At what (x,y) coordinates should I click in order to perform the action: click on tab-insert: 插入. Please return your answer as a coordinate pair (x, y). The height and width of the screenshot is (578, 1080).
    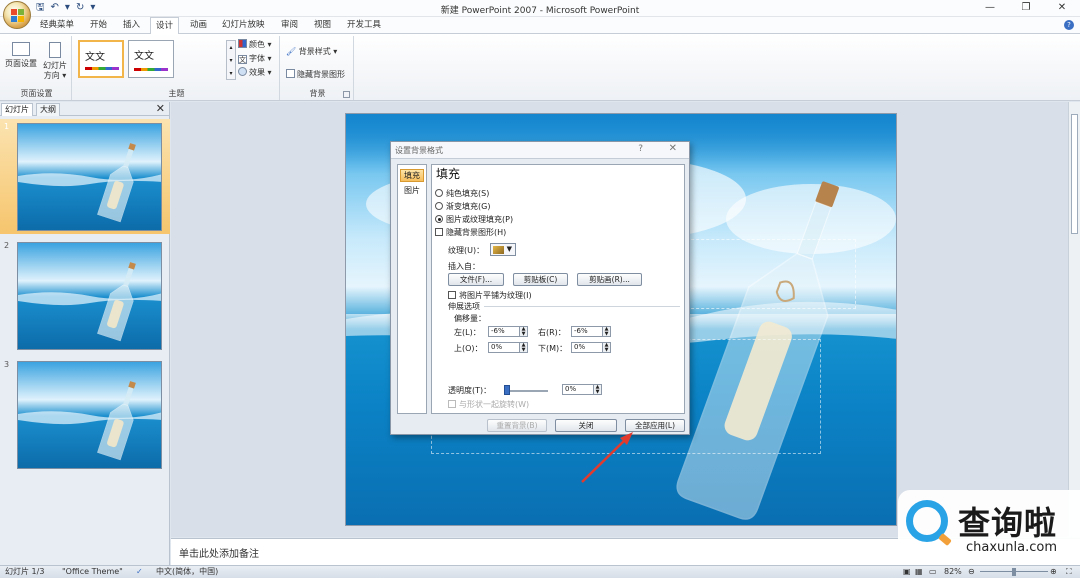
    Looking at the image, I should click on (131, 25).